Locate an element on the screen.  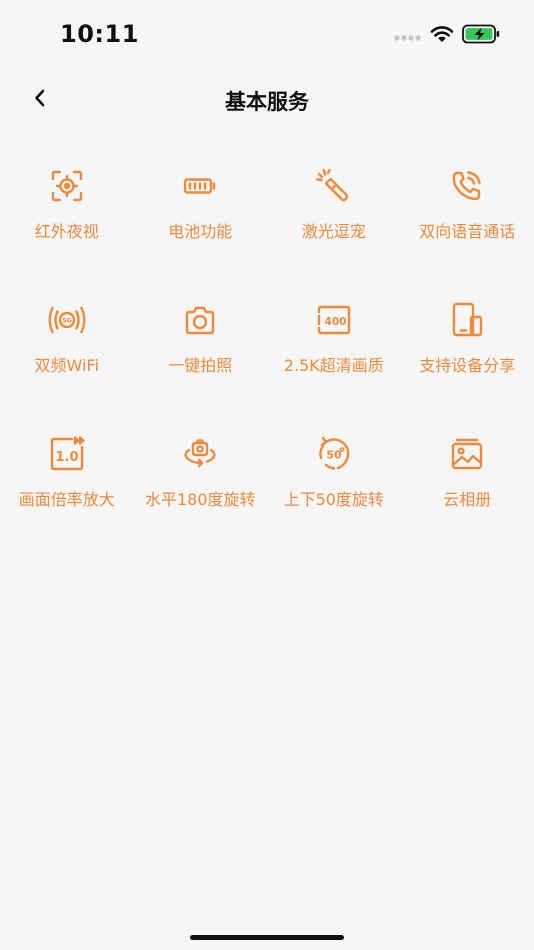
service-label: 画面倍率放大 is located at coordinates (66, 499).